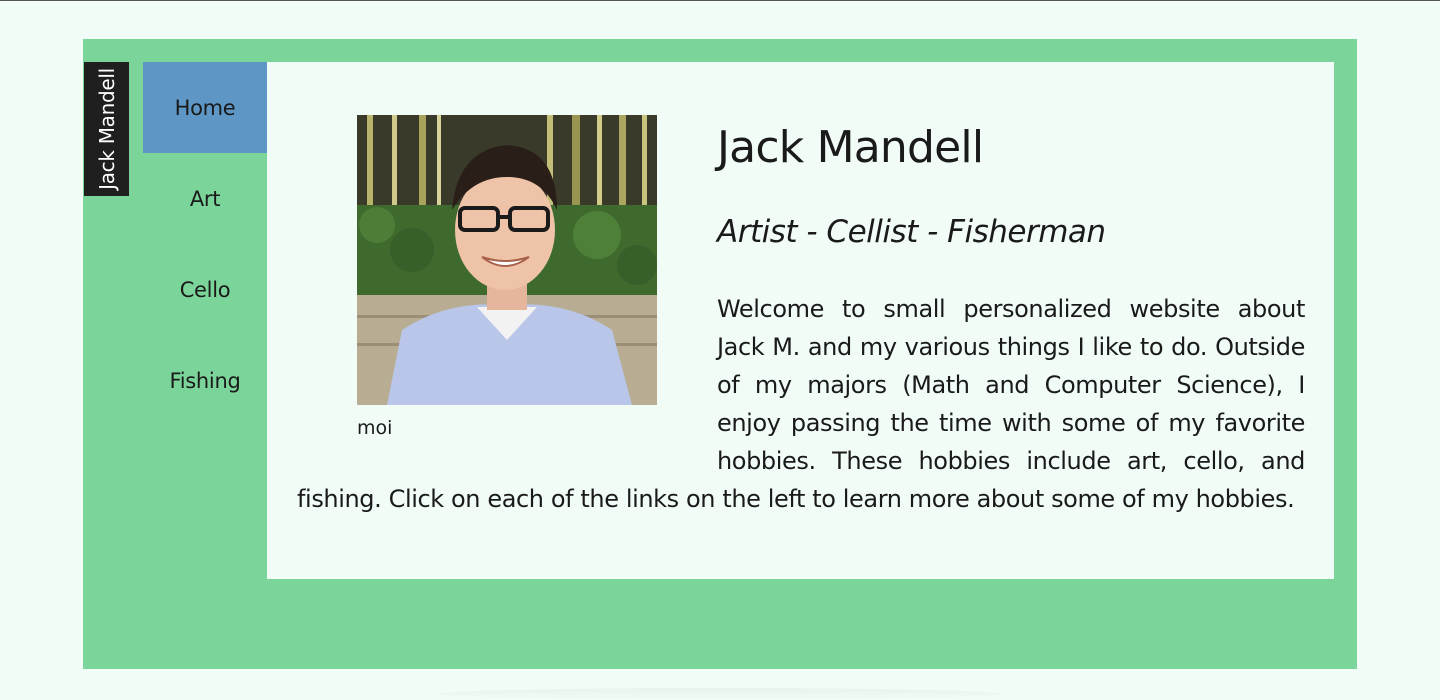 This screenshot has height=700, width=1440. I want to click on page-title: Jack Mandell, so click(850, 147).